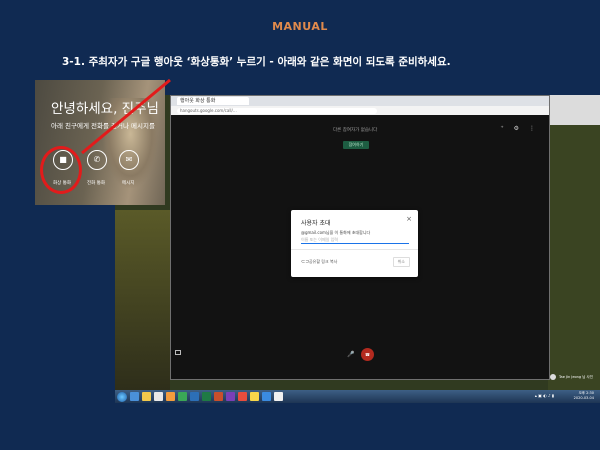 The height and width of the screenshot is (450, 600). I want to click on copy-link-button: 공유할 링크 복사, so click(323, 262).